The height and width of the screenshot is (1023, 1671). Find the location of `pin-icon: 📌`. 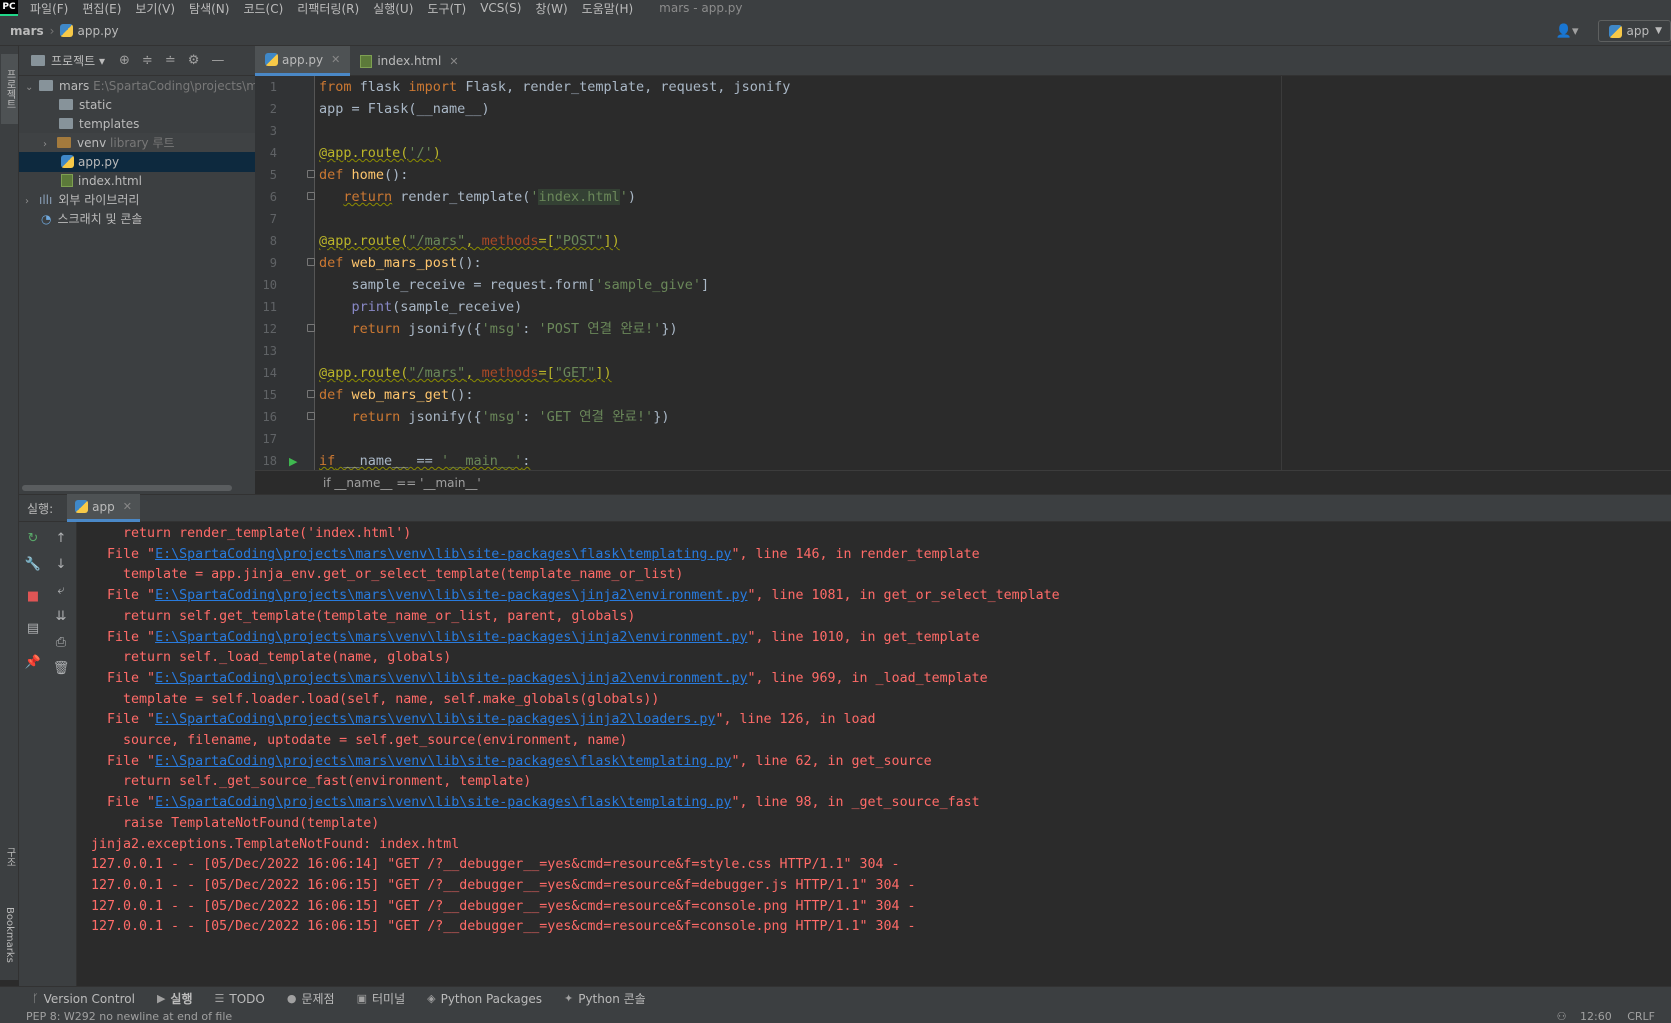

pin-icon: 📌 is located at coordinates (33, 662).